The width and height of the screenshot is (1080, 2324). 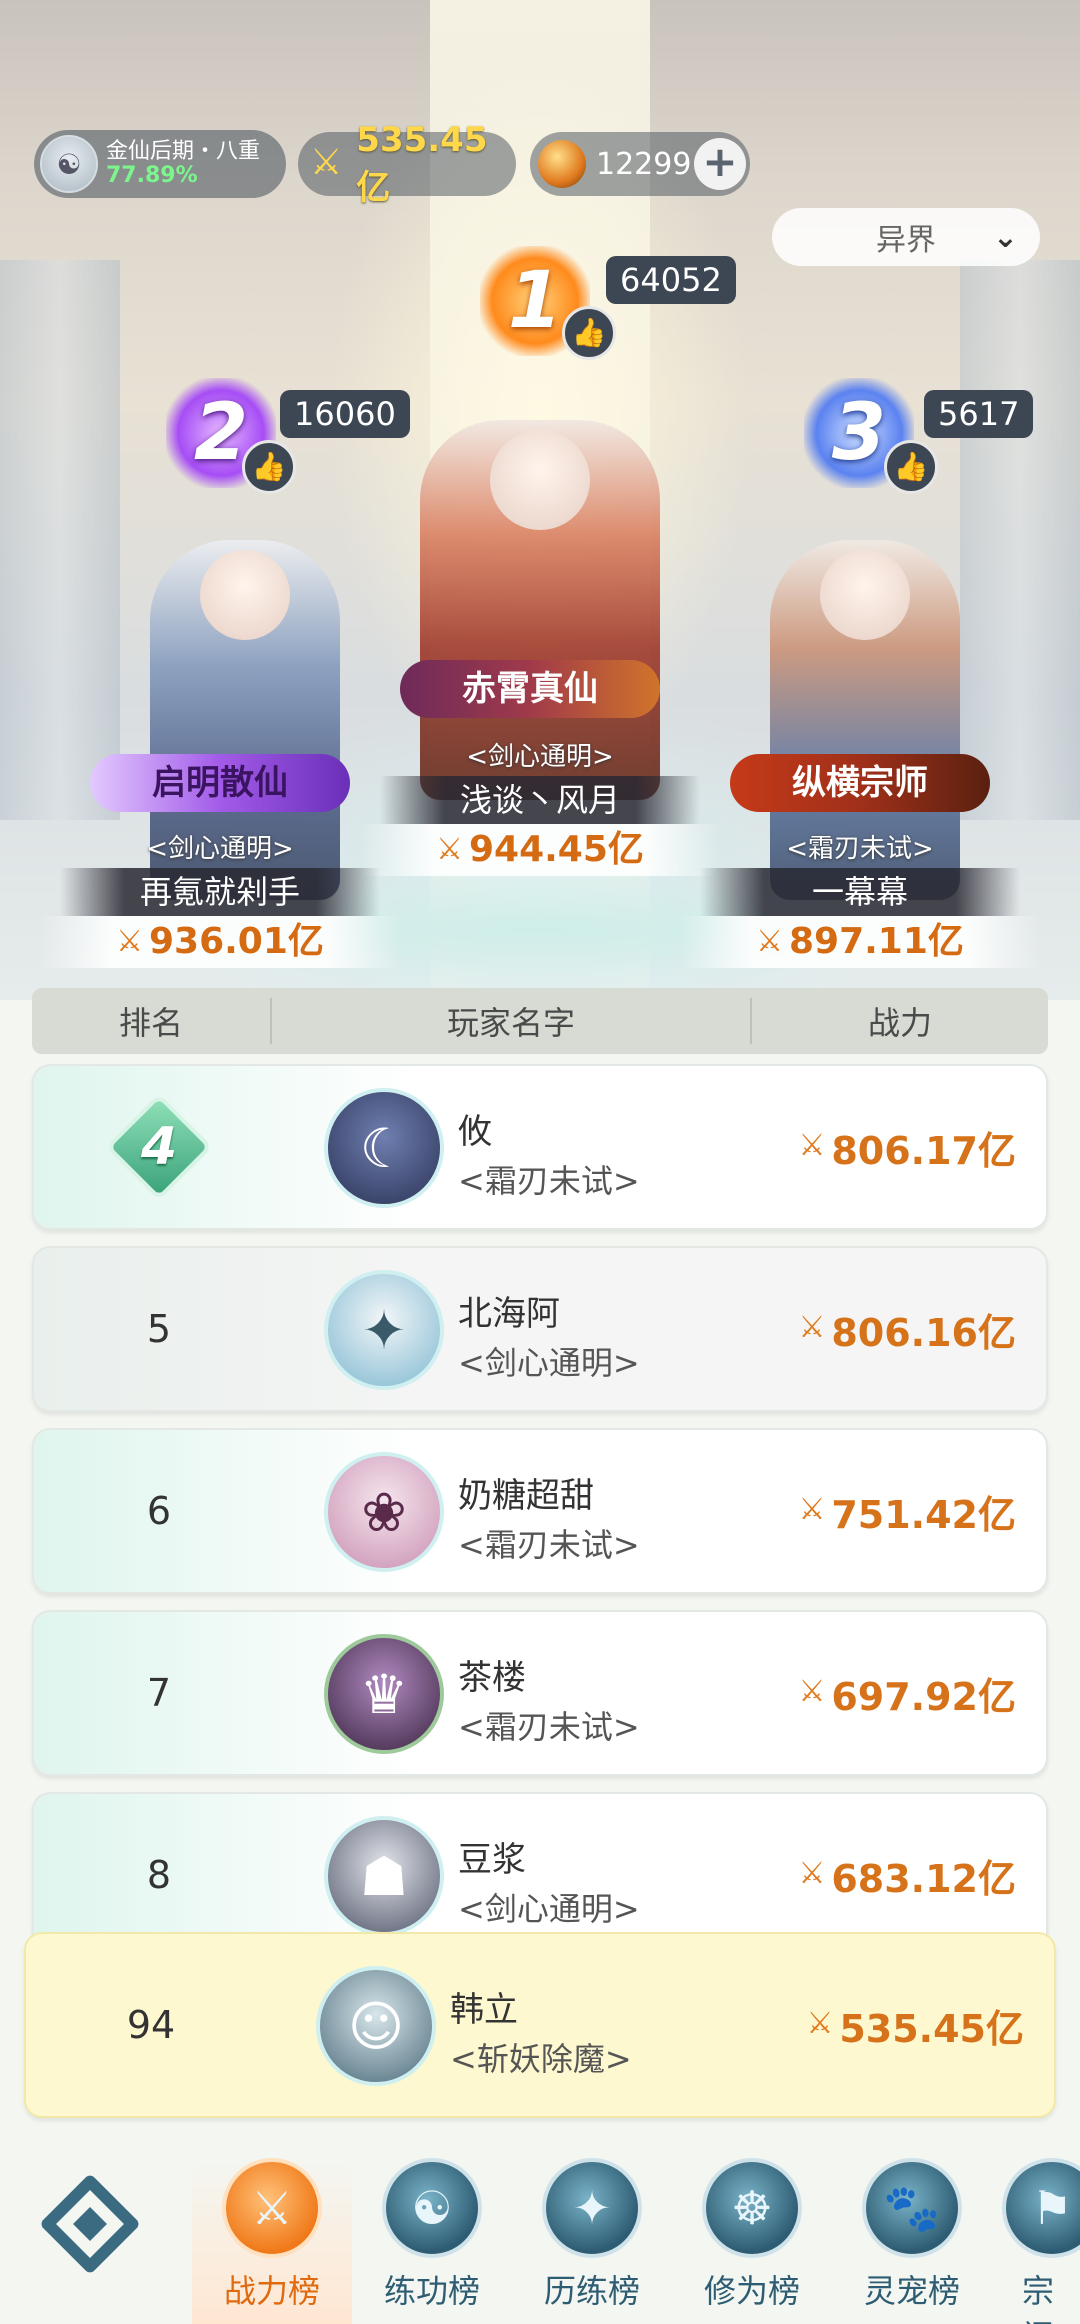 I want to click on player-name: 茶楼, so click(x=492, y=1678).